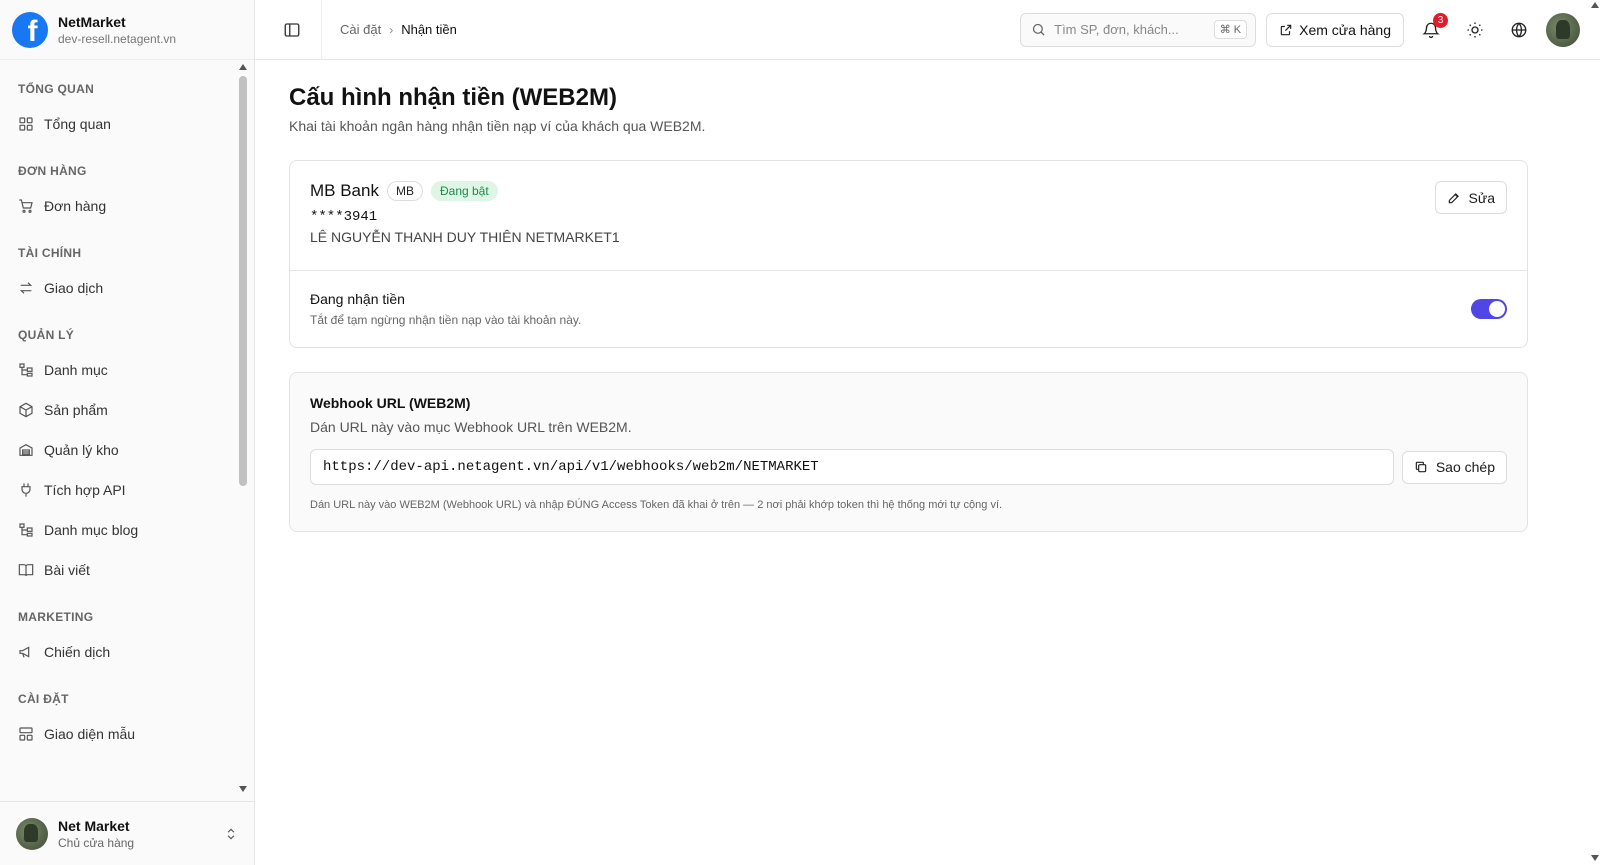 Image resolution: width=1600 pixels, height=865 pixels. I want to click on notifications-button: 3, so click(1431, 29).